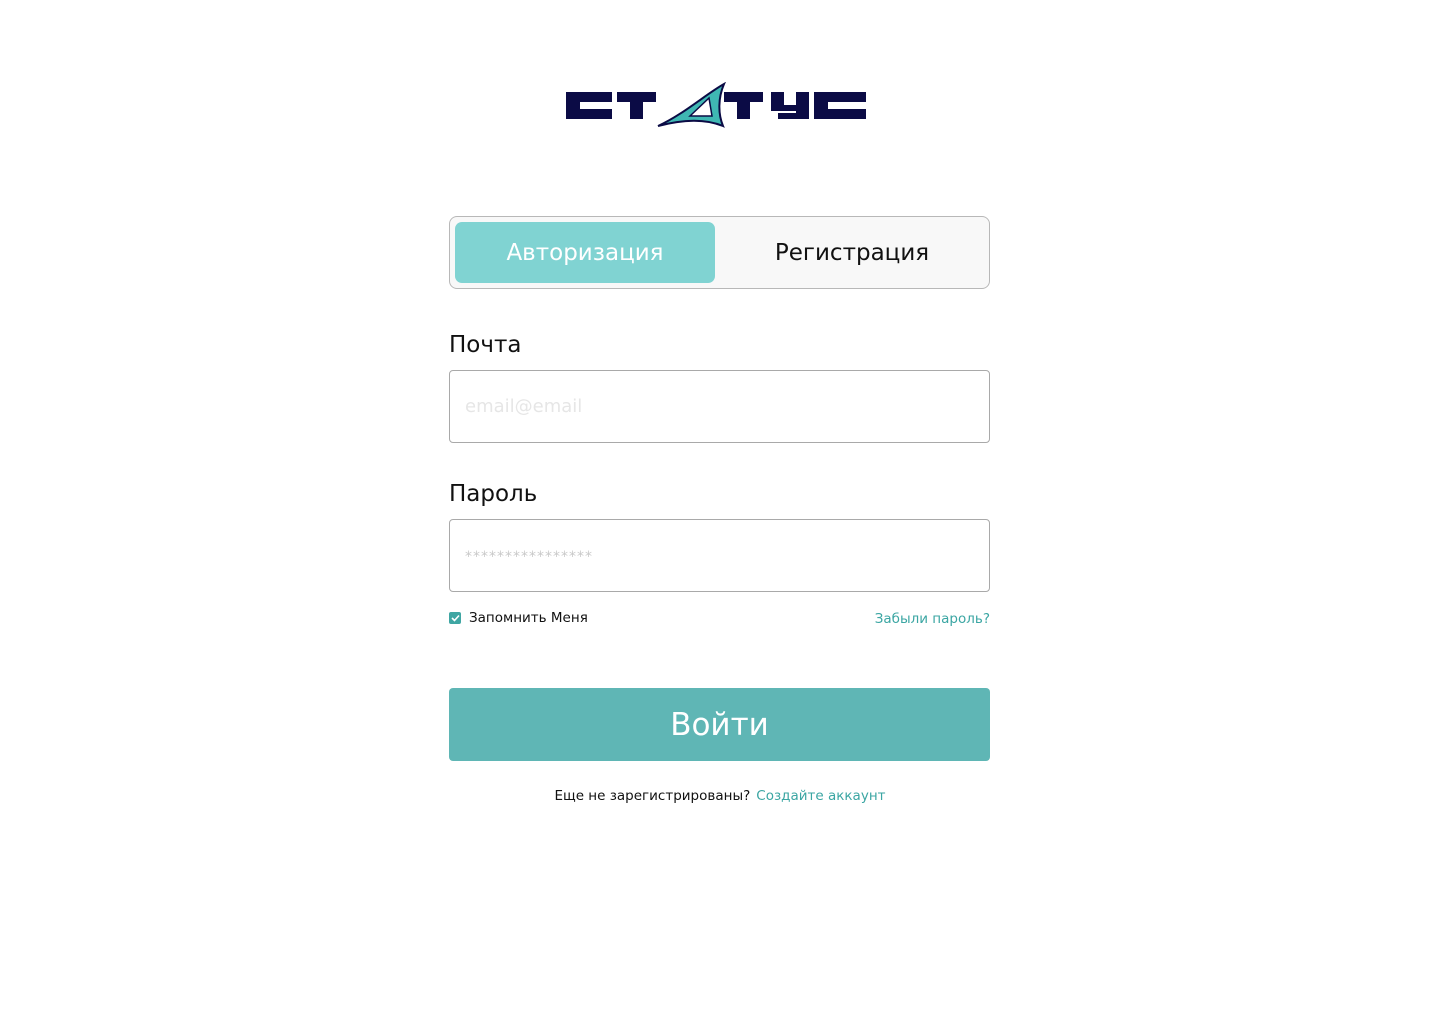 The height and width of the screenshot is (1024, 1440). I want to click on tab-register: Регистрация, so click(852, 252).